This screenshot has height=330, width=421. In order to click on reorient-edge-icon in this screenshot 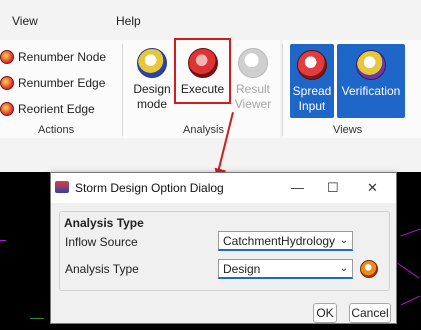, I will do `click(7, 109)`.